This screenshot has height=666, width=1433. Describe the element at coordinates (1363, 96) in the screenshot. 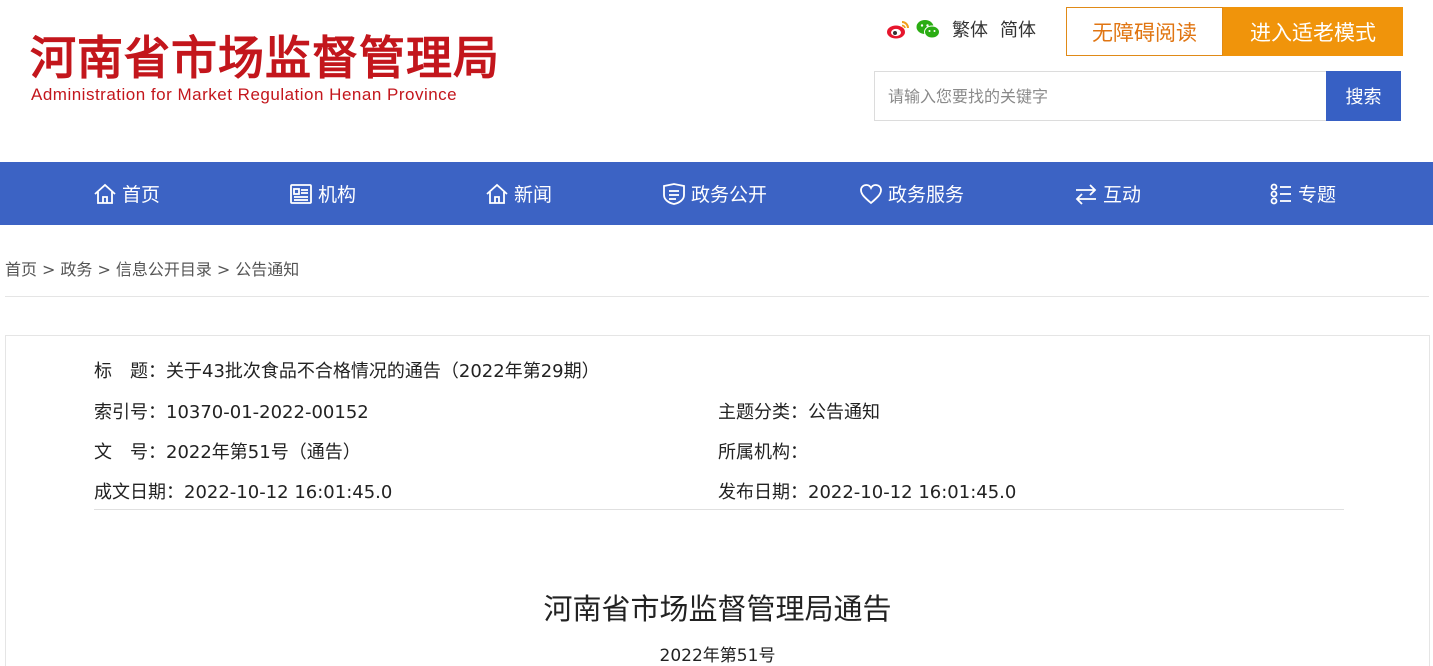

I see `search-button: 搜索` at that location.